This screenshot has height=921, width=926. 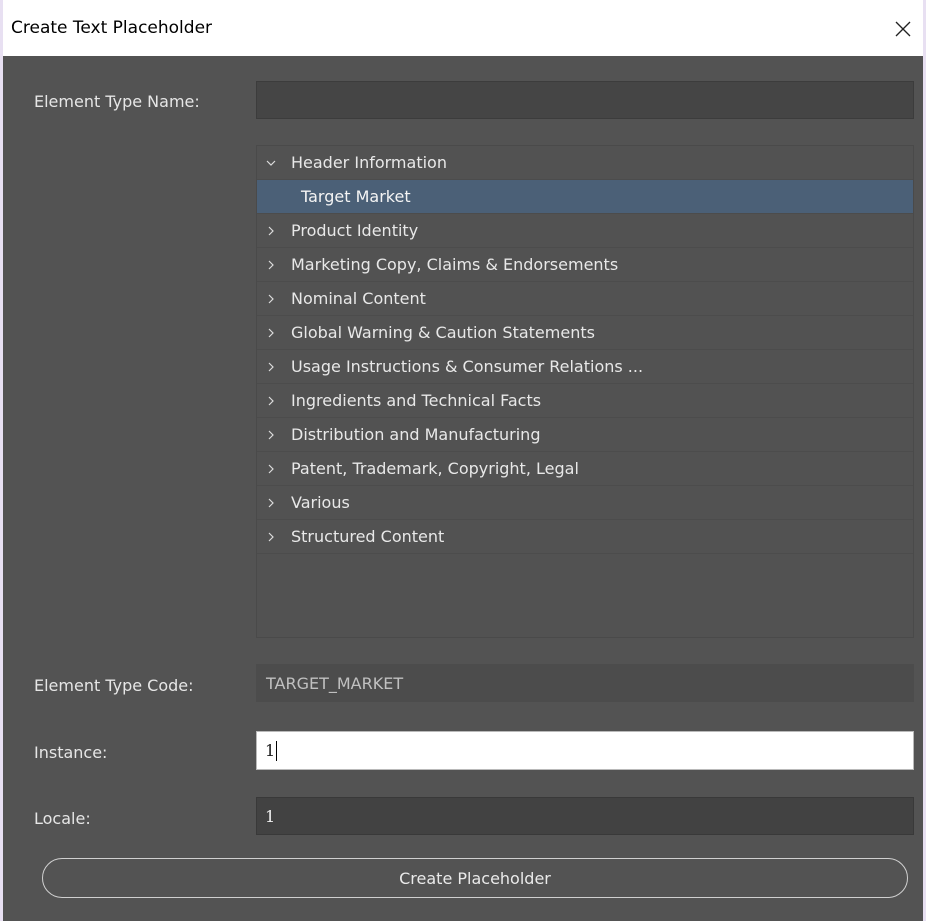 What do you see at coordinates (114, 685) in the screenshot?
I see `element-type-code-label: Element Type Code:` at bounding box center [114, 685].